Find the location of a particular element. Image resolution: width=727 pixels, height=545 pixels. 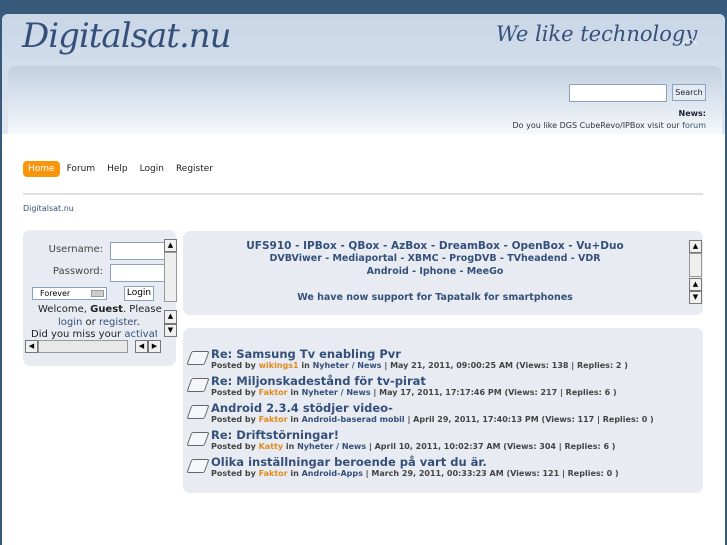

nav-home: Home is located at coordinates (41, 169).